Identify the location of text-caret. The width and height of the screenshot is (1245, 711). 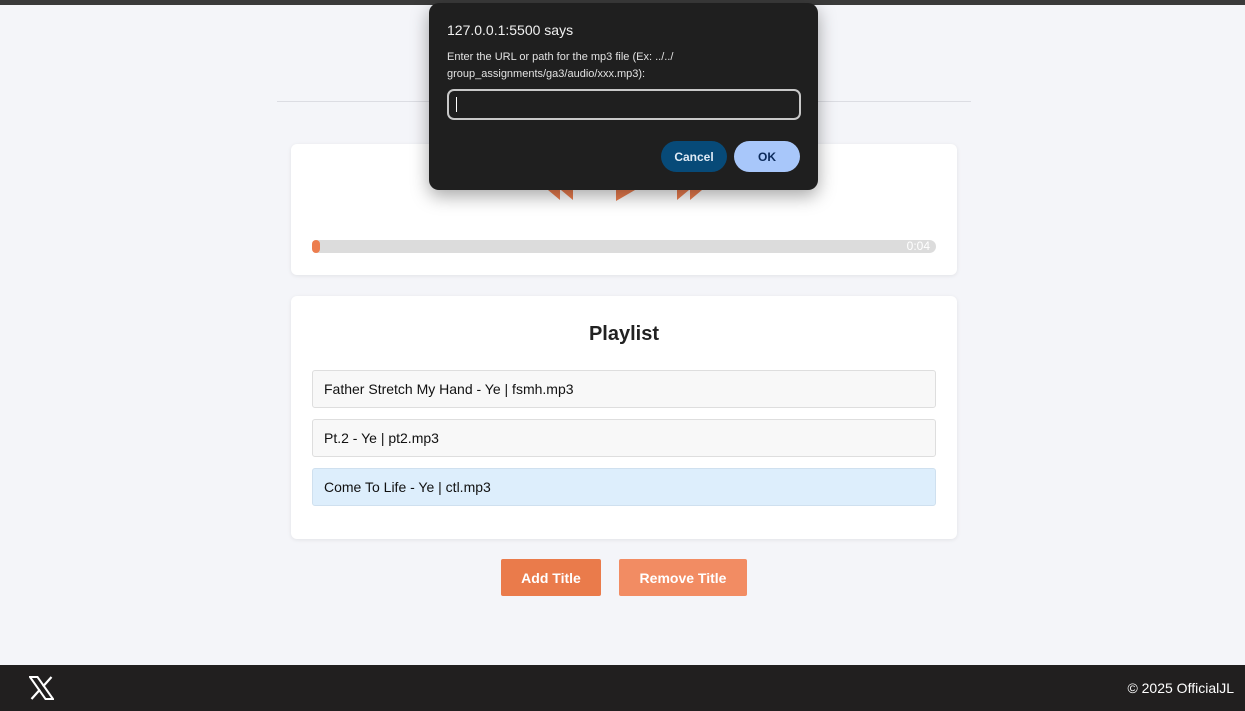
(456, 104).